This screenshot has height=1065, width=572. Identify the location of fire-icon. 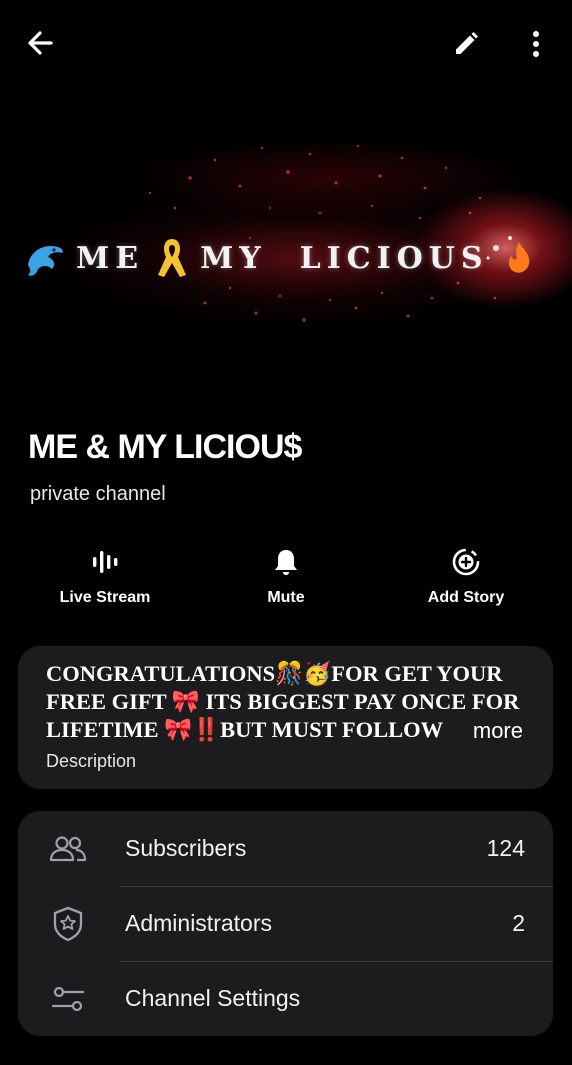
(518, 257).